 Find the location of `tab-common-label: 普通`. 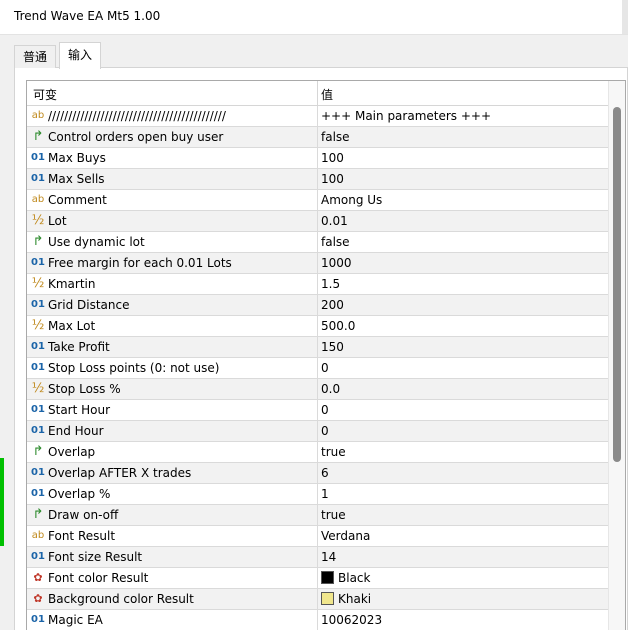

tab-common-label: 普通 is located at coordinates (35, 57).